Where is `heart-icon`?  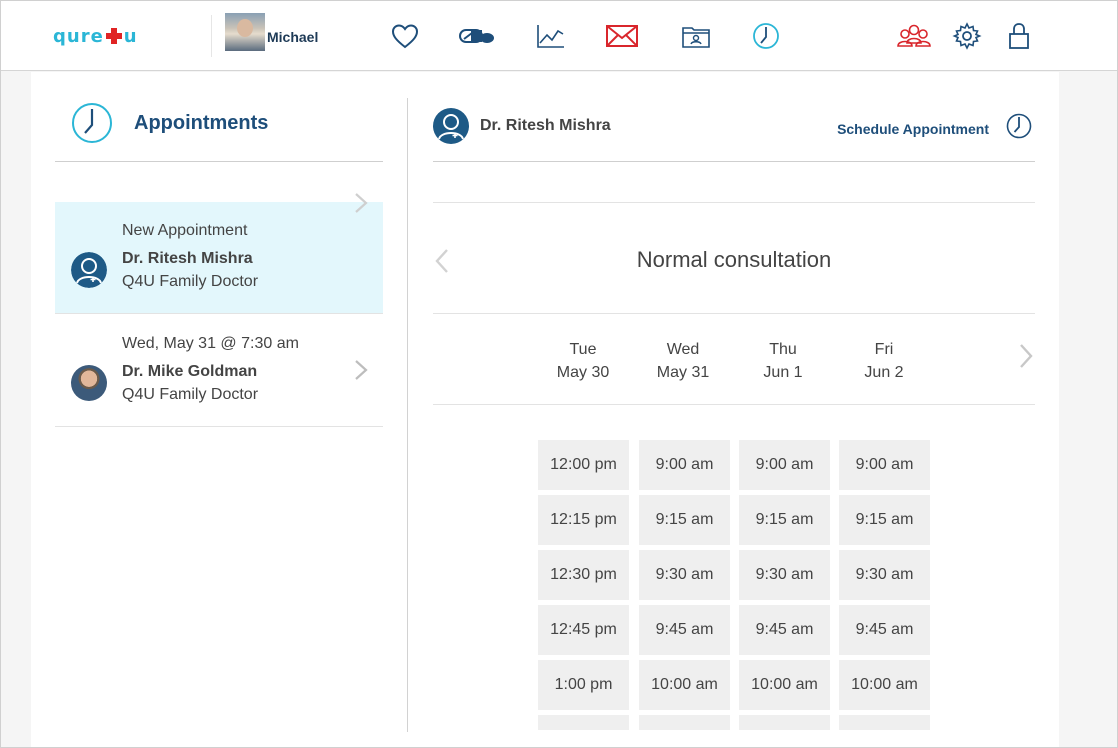 heart-icon is located at coordinates (405, 36).